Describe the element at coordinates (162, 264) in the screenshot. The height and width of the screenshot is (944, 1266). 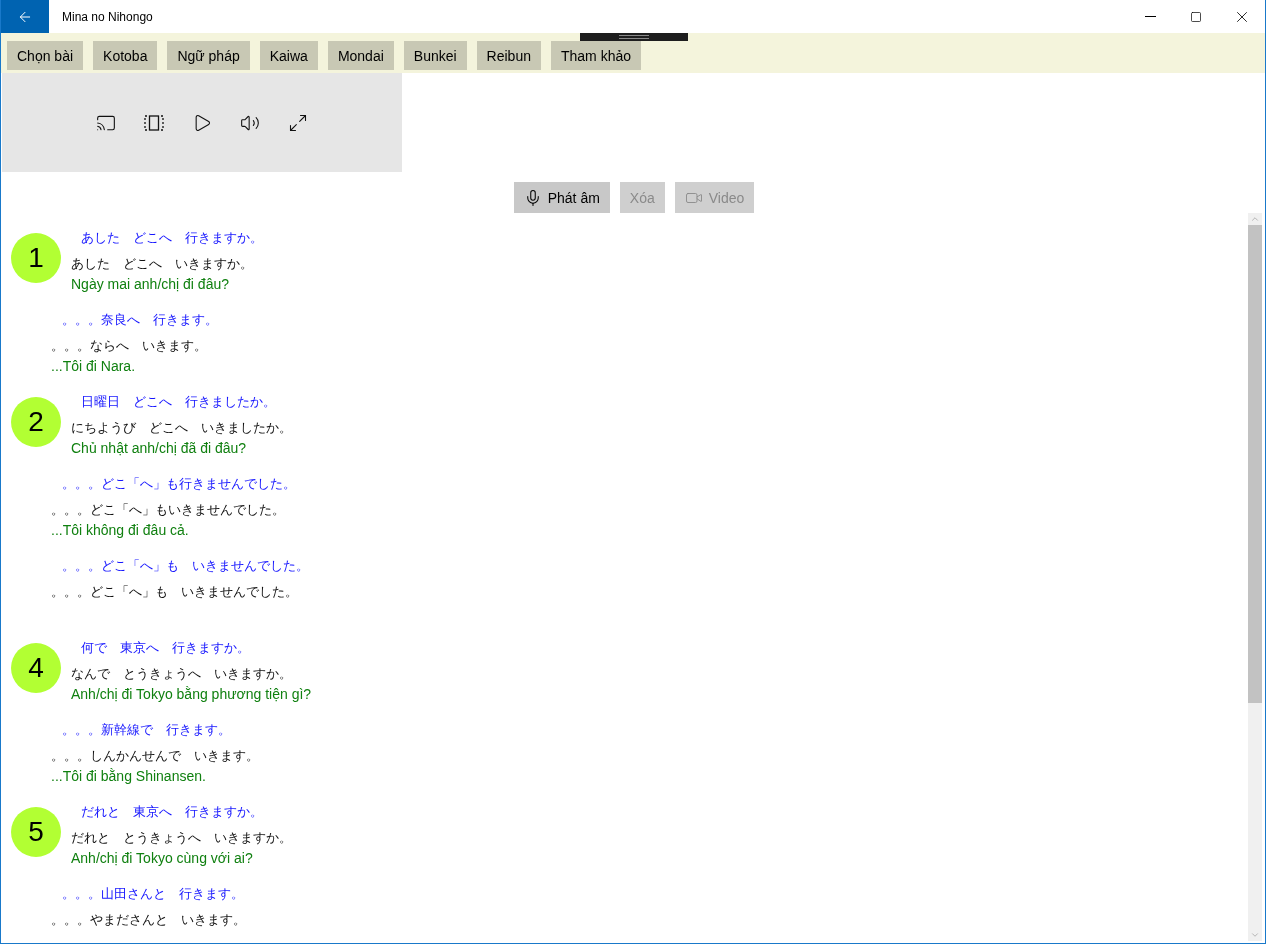
I see `kana-sentence: あした どこへ いきますか。` at that location.